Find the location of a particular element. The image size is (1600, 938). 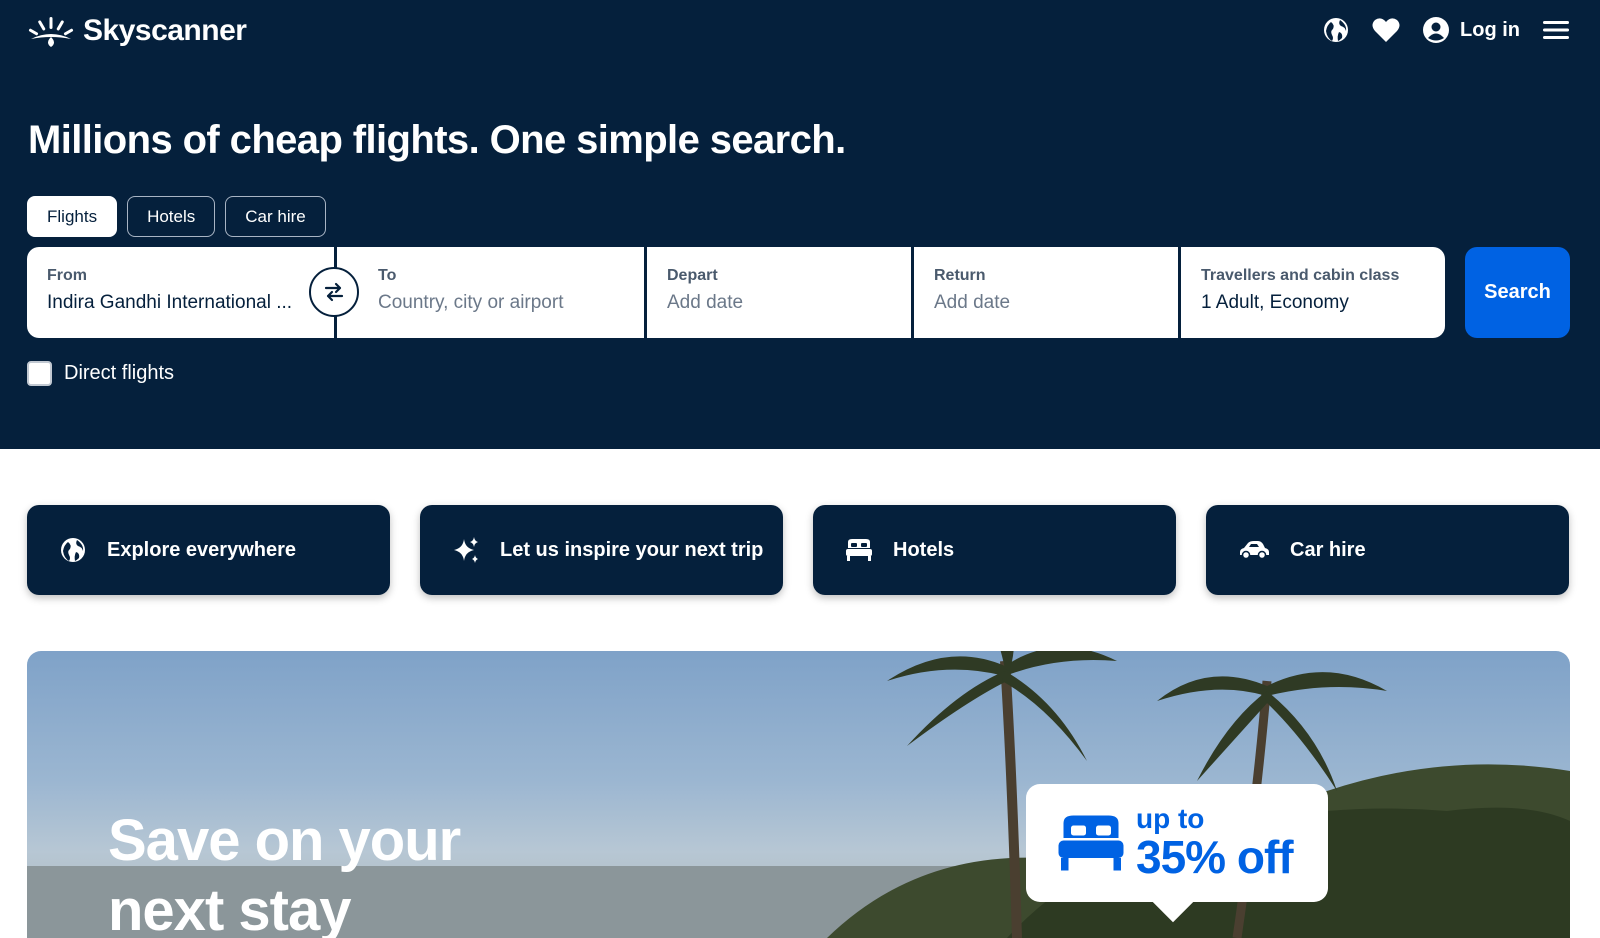

sparkle-icon is located at coordinates (466, 550).